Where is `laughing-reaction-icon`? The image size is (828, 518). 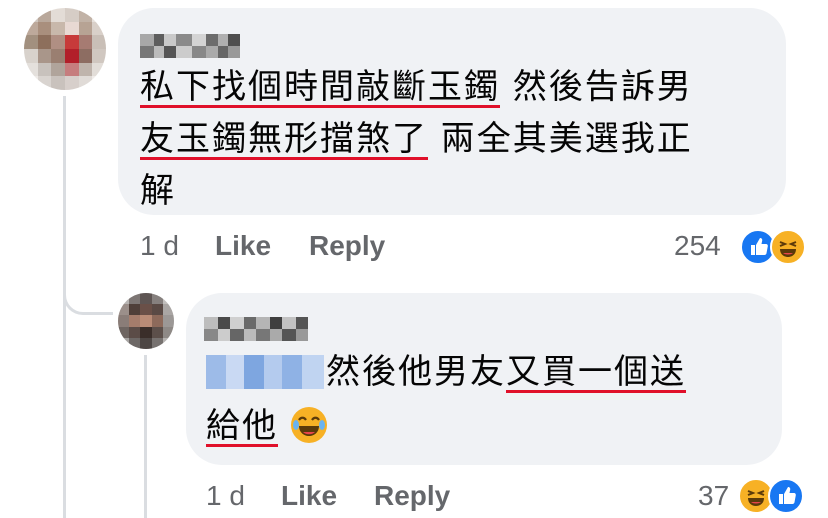
laughing-reaction-icon is located at coordinates (788, 247).